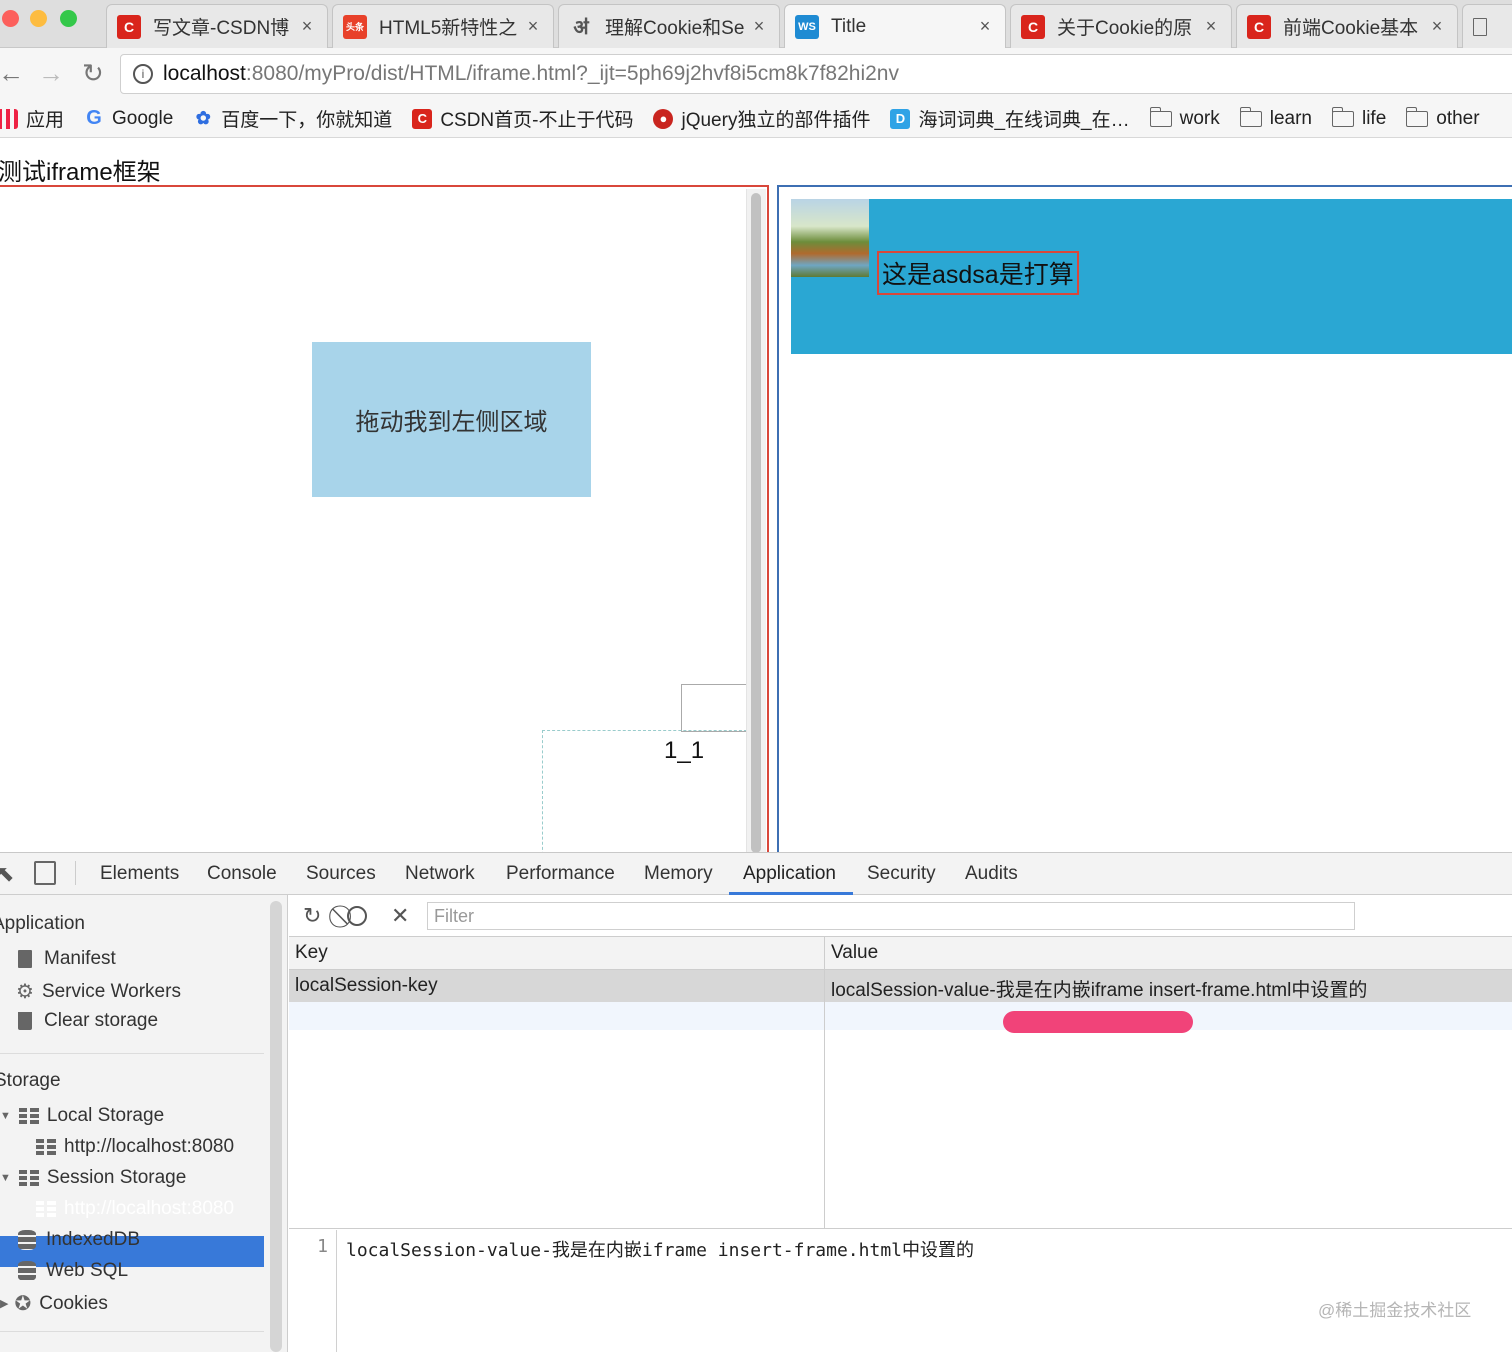  I want to click on tab-security: Security, so click(901, 874).